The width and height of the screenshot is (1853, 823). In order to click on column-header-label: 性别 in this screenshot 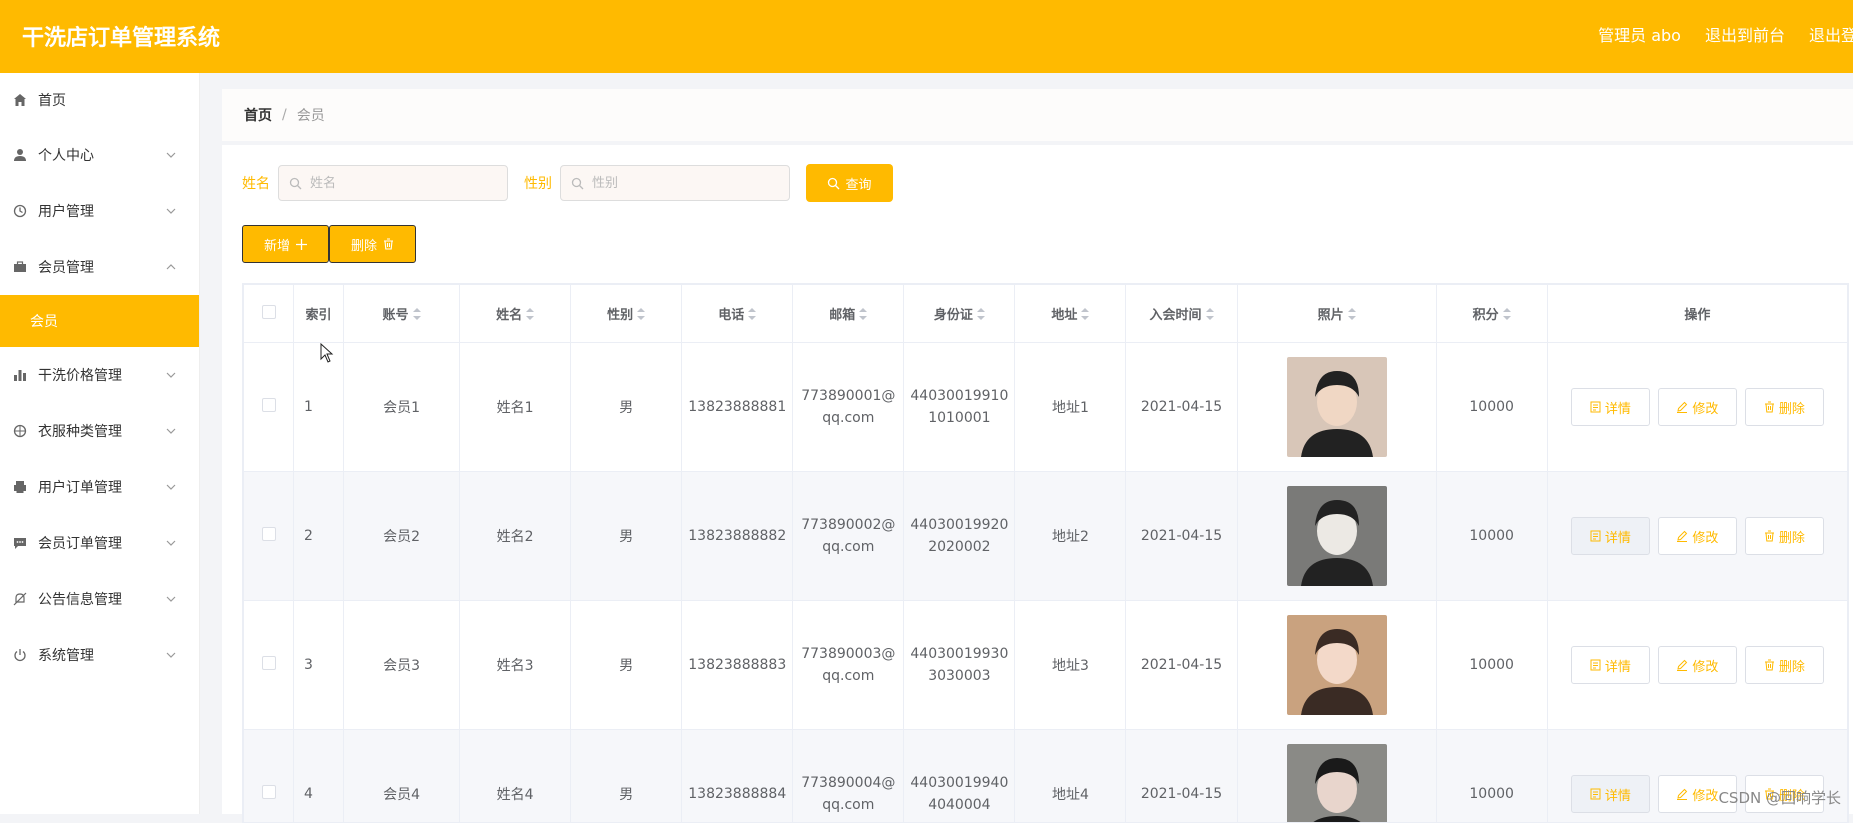, I will do `click(620, 313)`.